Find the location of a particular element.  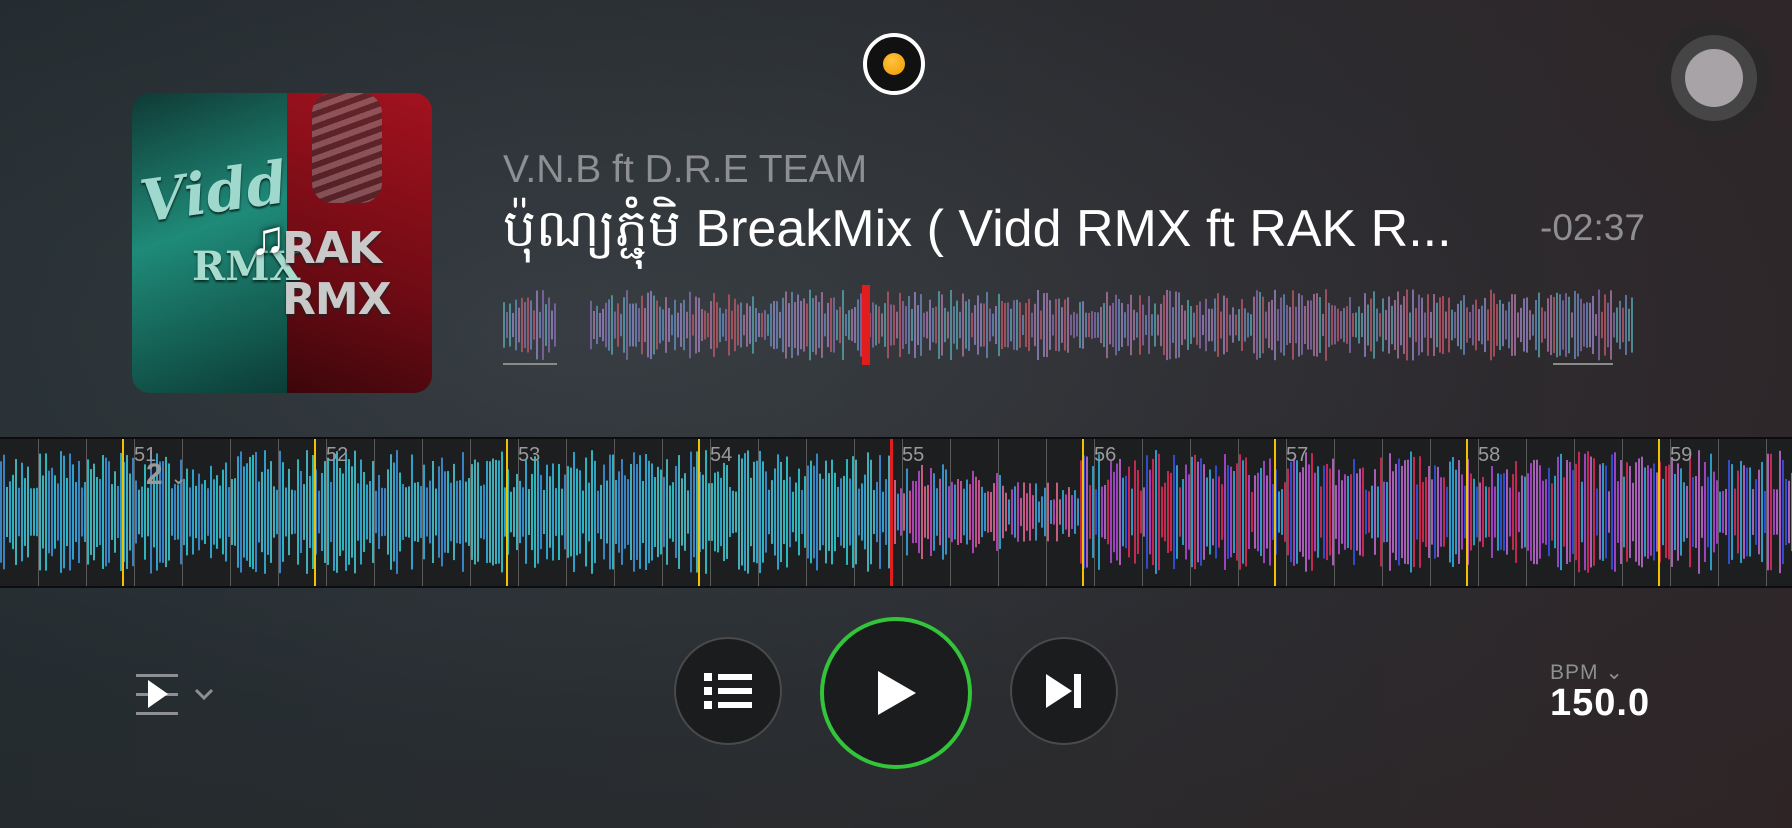

chevron-down-icon: ⌄ is located at coordinates (1614, 672).